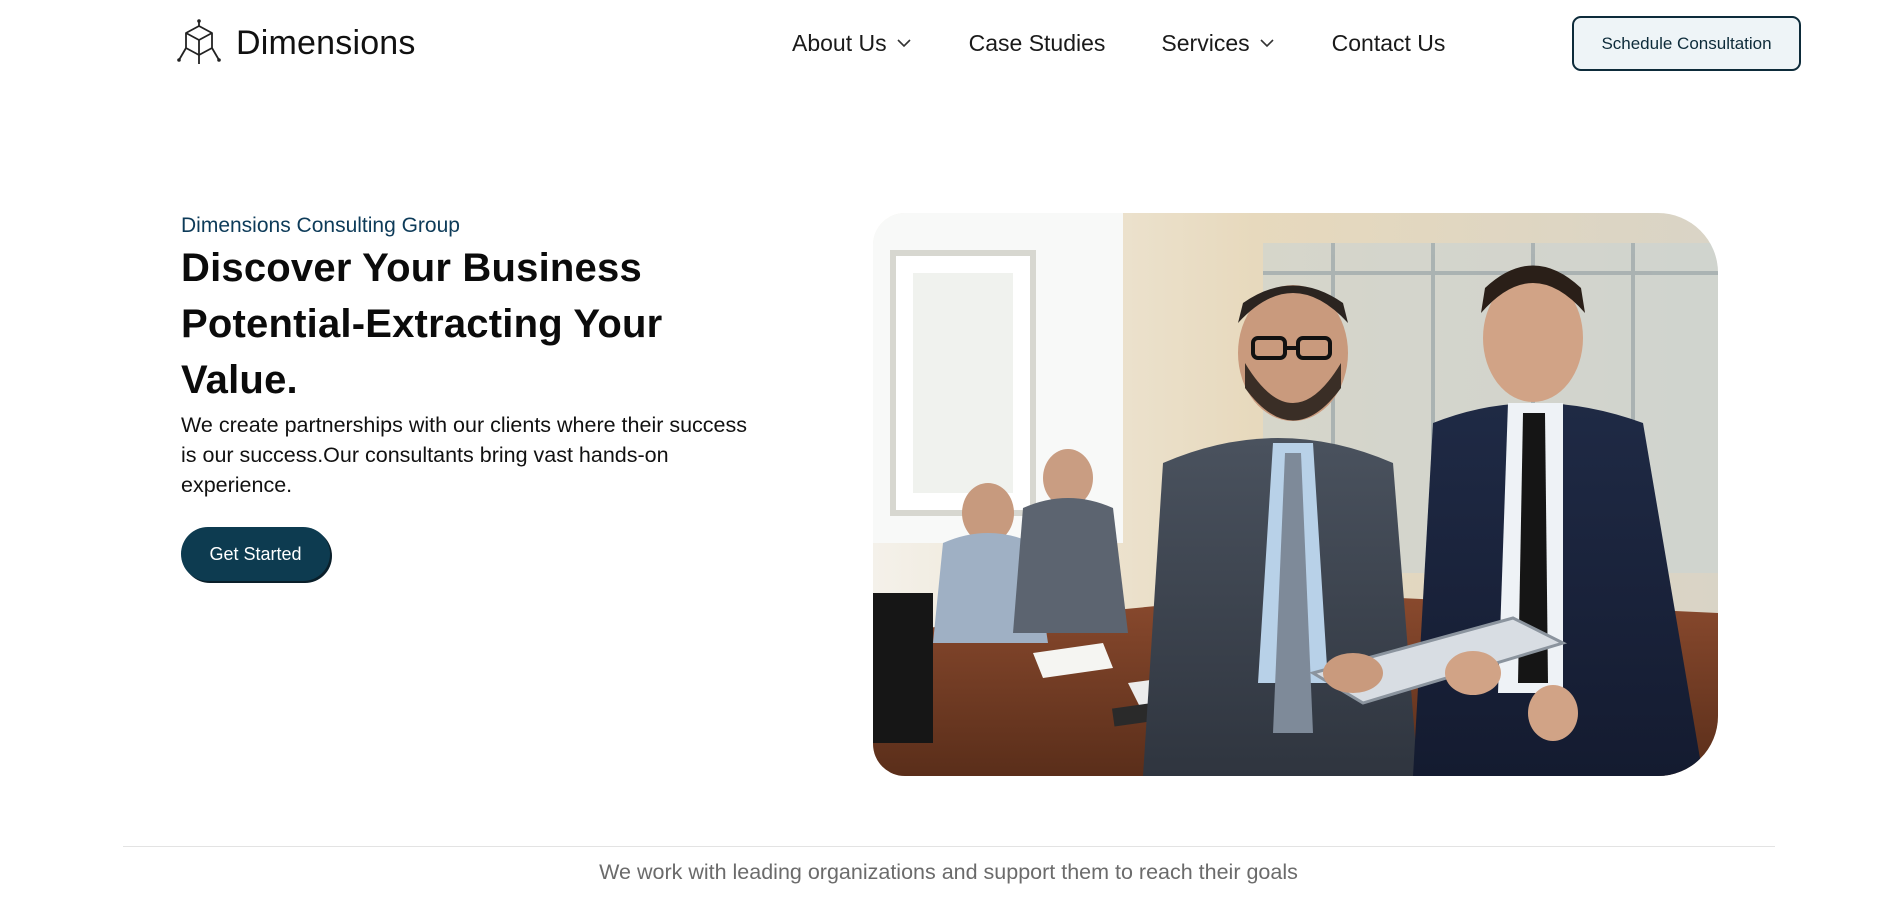 The height and width of the screenshot is (906, 1897). I want to click on get-started-button: Get Started, so click(255, 554).